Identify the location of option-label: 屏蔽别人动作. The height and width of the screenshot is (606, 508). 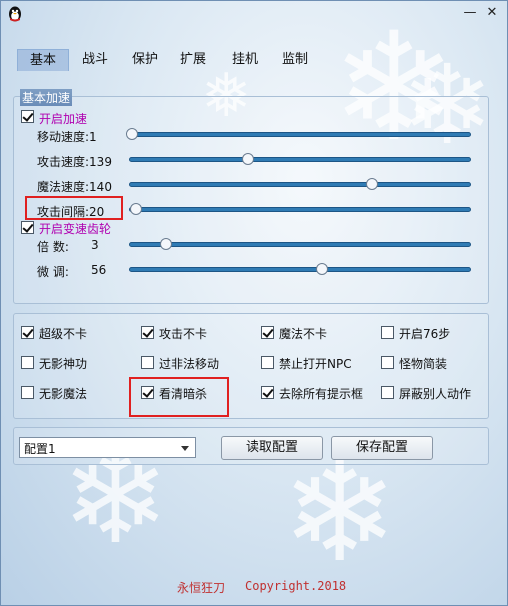
(435, 394).